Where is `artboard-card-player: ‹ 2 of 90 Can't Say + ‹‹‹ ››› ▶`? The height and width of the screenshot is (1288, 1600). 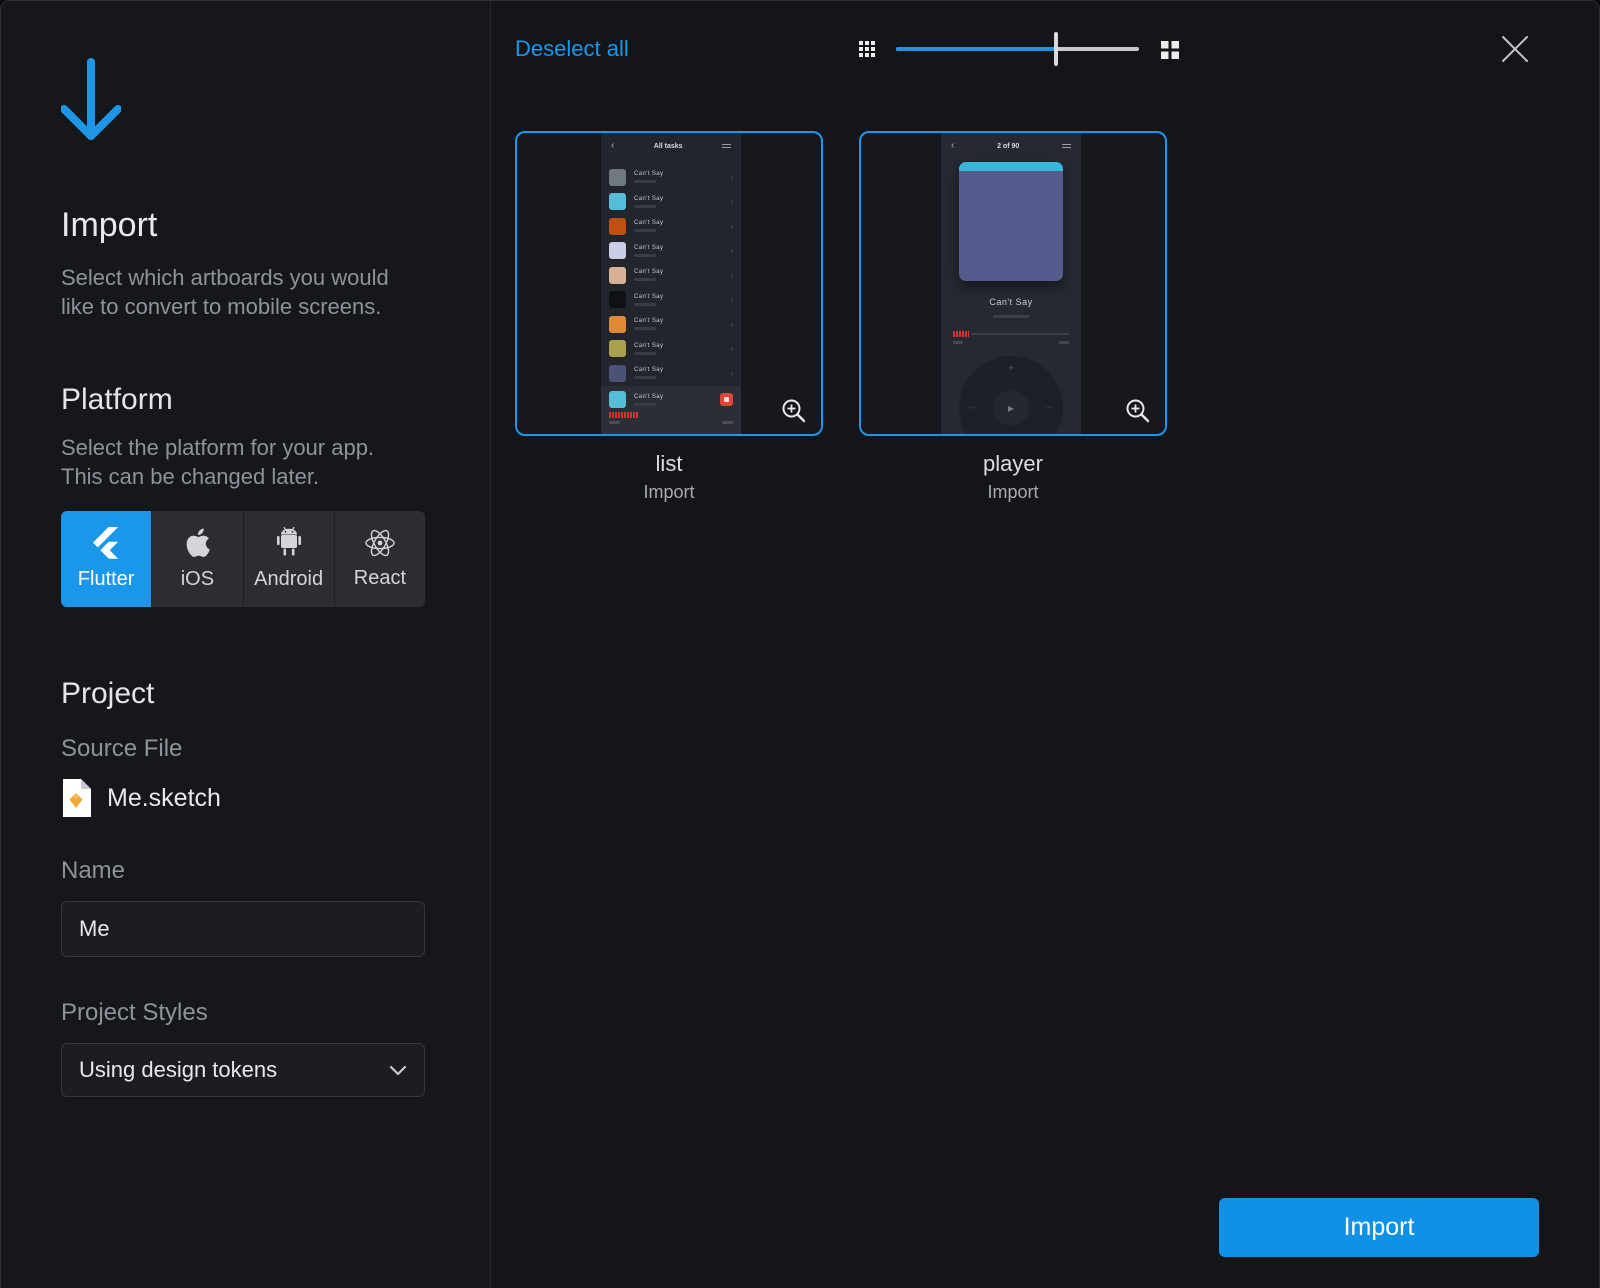 artboard-card-player: ‹ 2 of 90 Can't Say + ‹‹‹ ››› ▶ is located at coordinates (1013, 283).